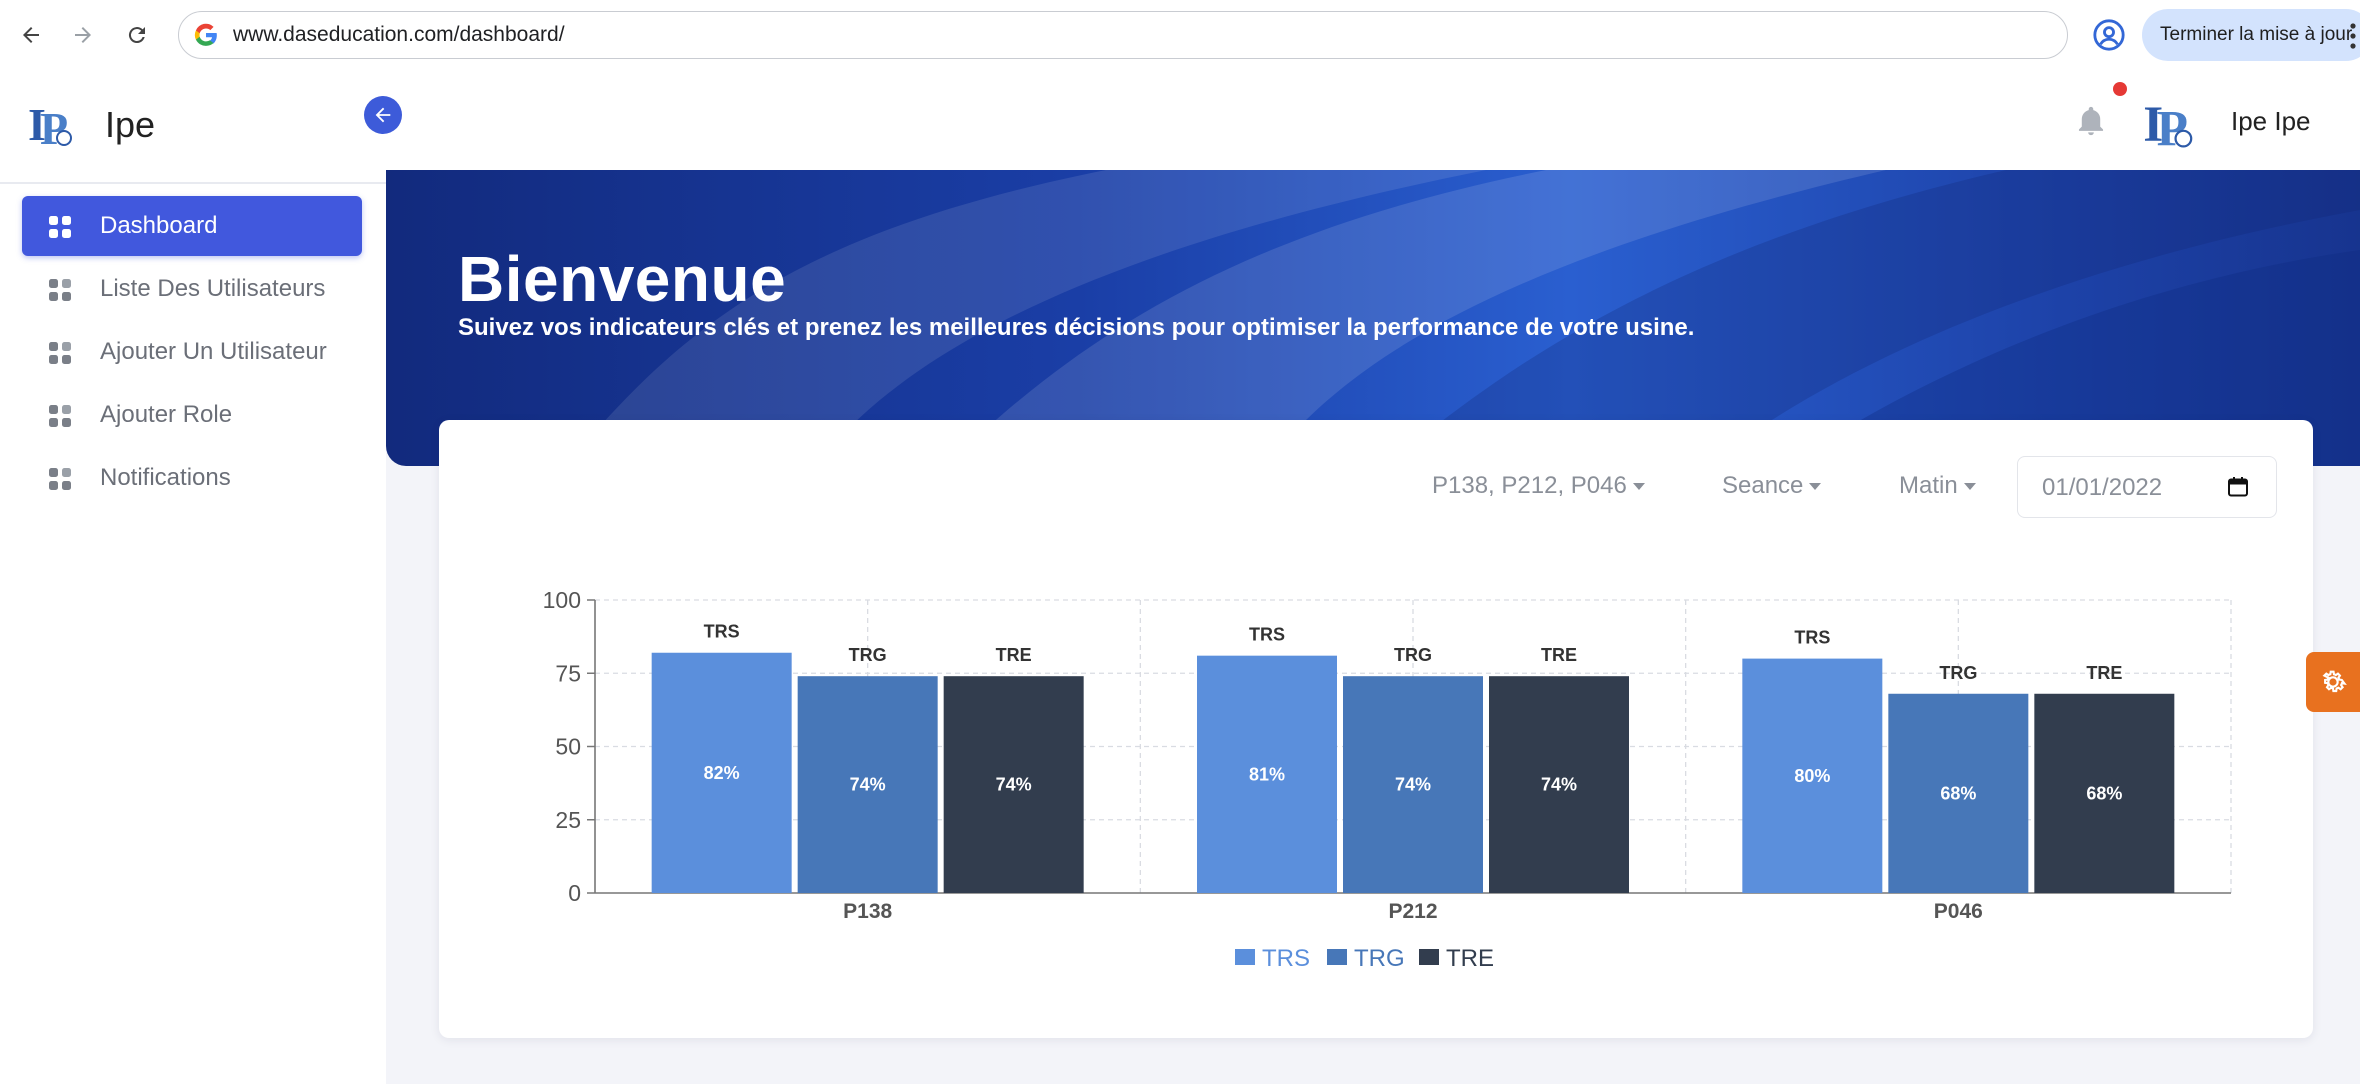 Image resolution: width=2360 pixels, height=1084 pixels. I want to click on arrow-left-icon, so click(383, 115).